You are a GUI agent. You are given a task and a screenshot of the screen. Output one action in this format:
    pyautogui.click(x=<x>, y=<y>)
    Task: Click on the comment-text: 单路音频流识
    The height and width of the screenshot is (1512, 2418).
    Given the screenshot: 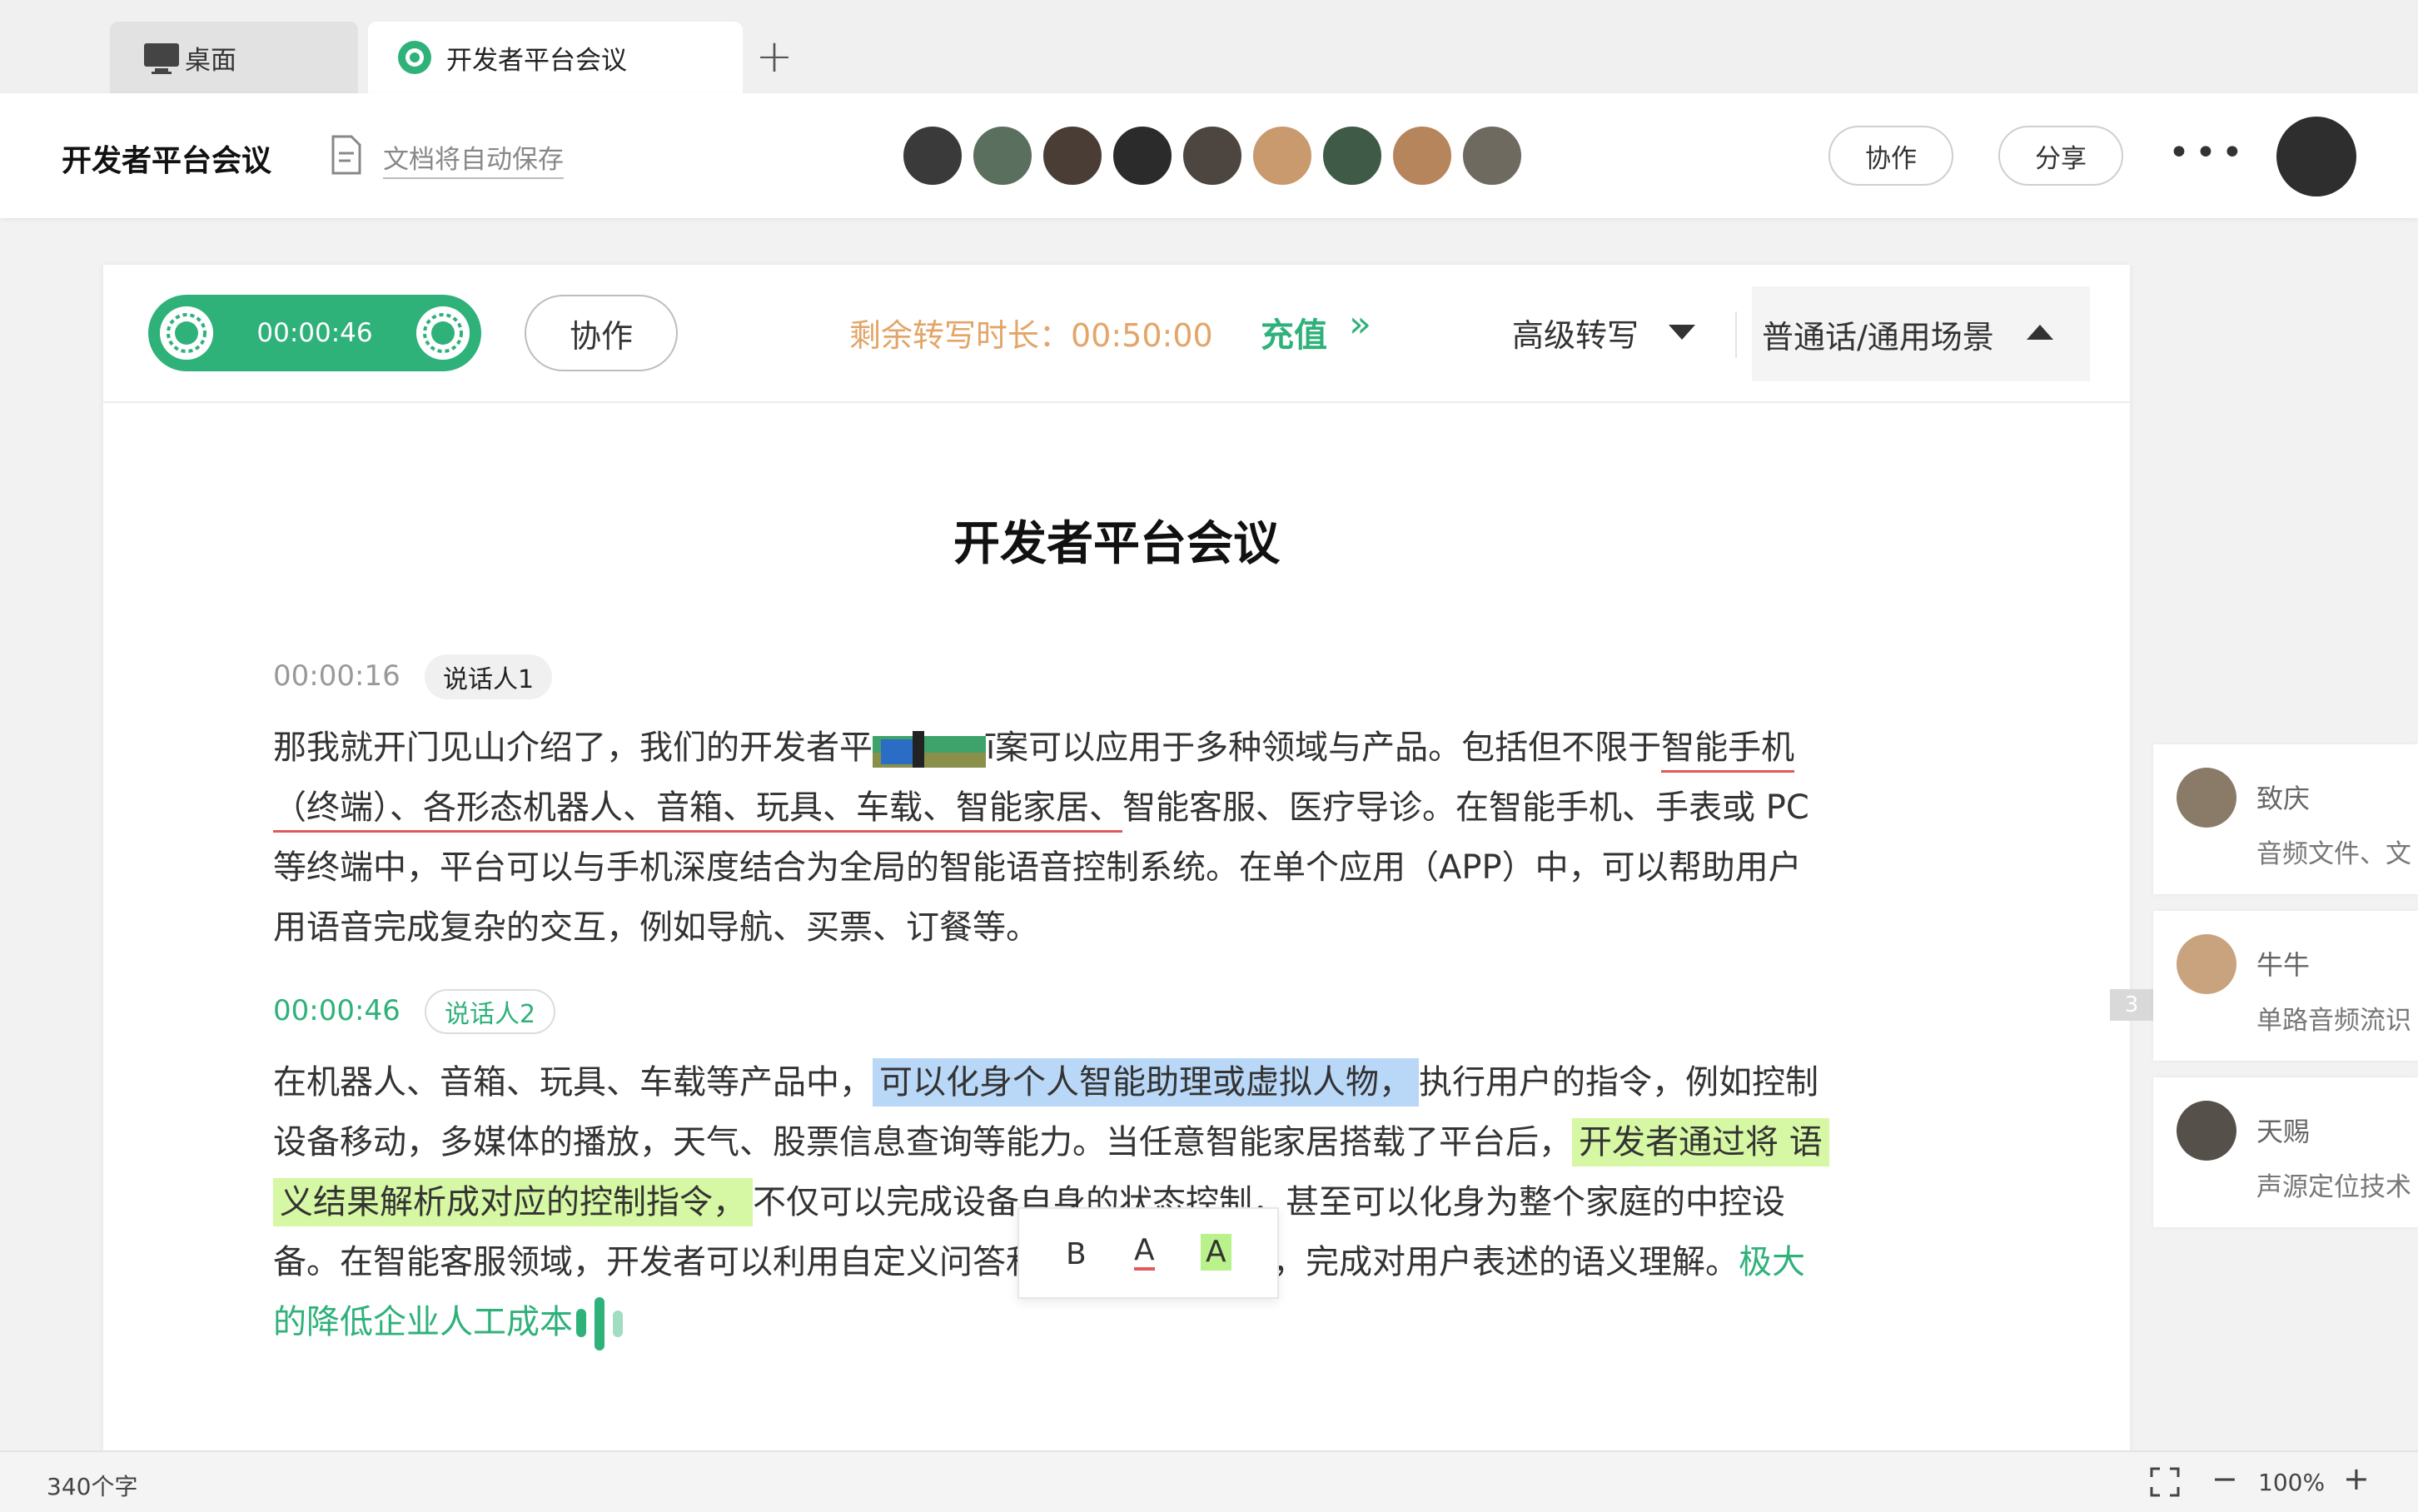 What is the action you would take?
    pyautogui.click(x=2333, y=1021)
    